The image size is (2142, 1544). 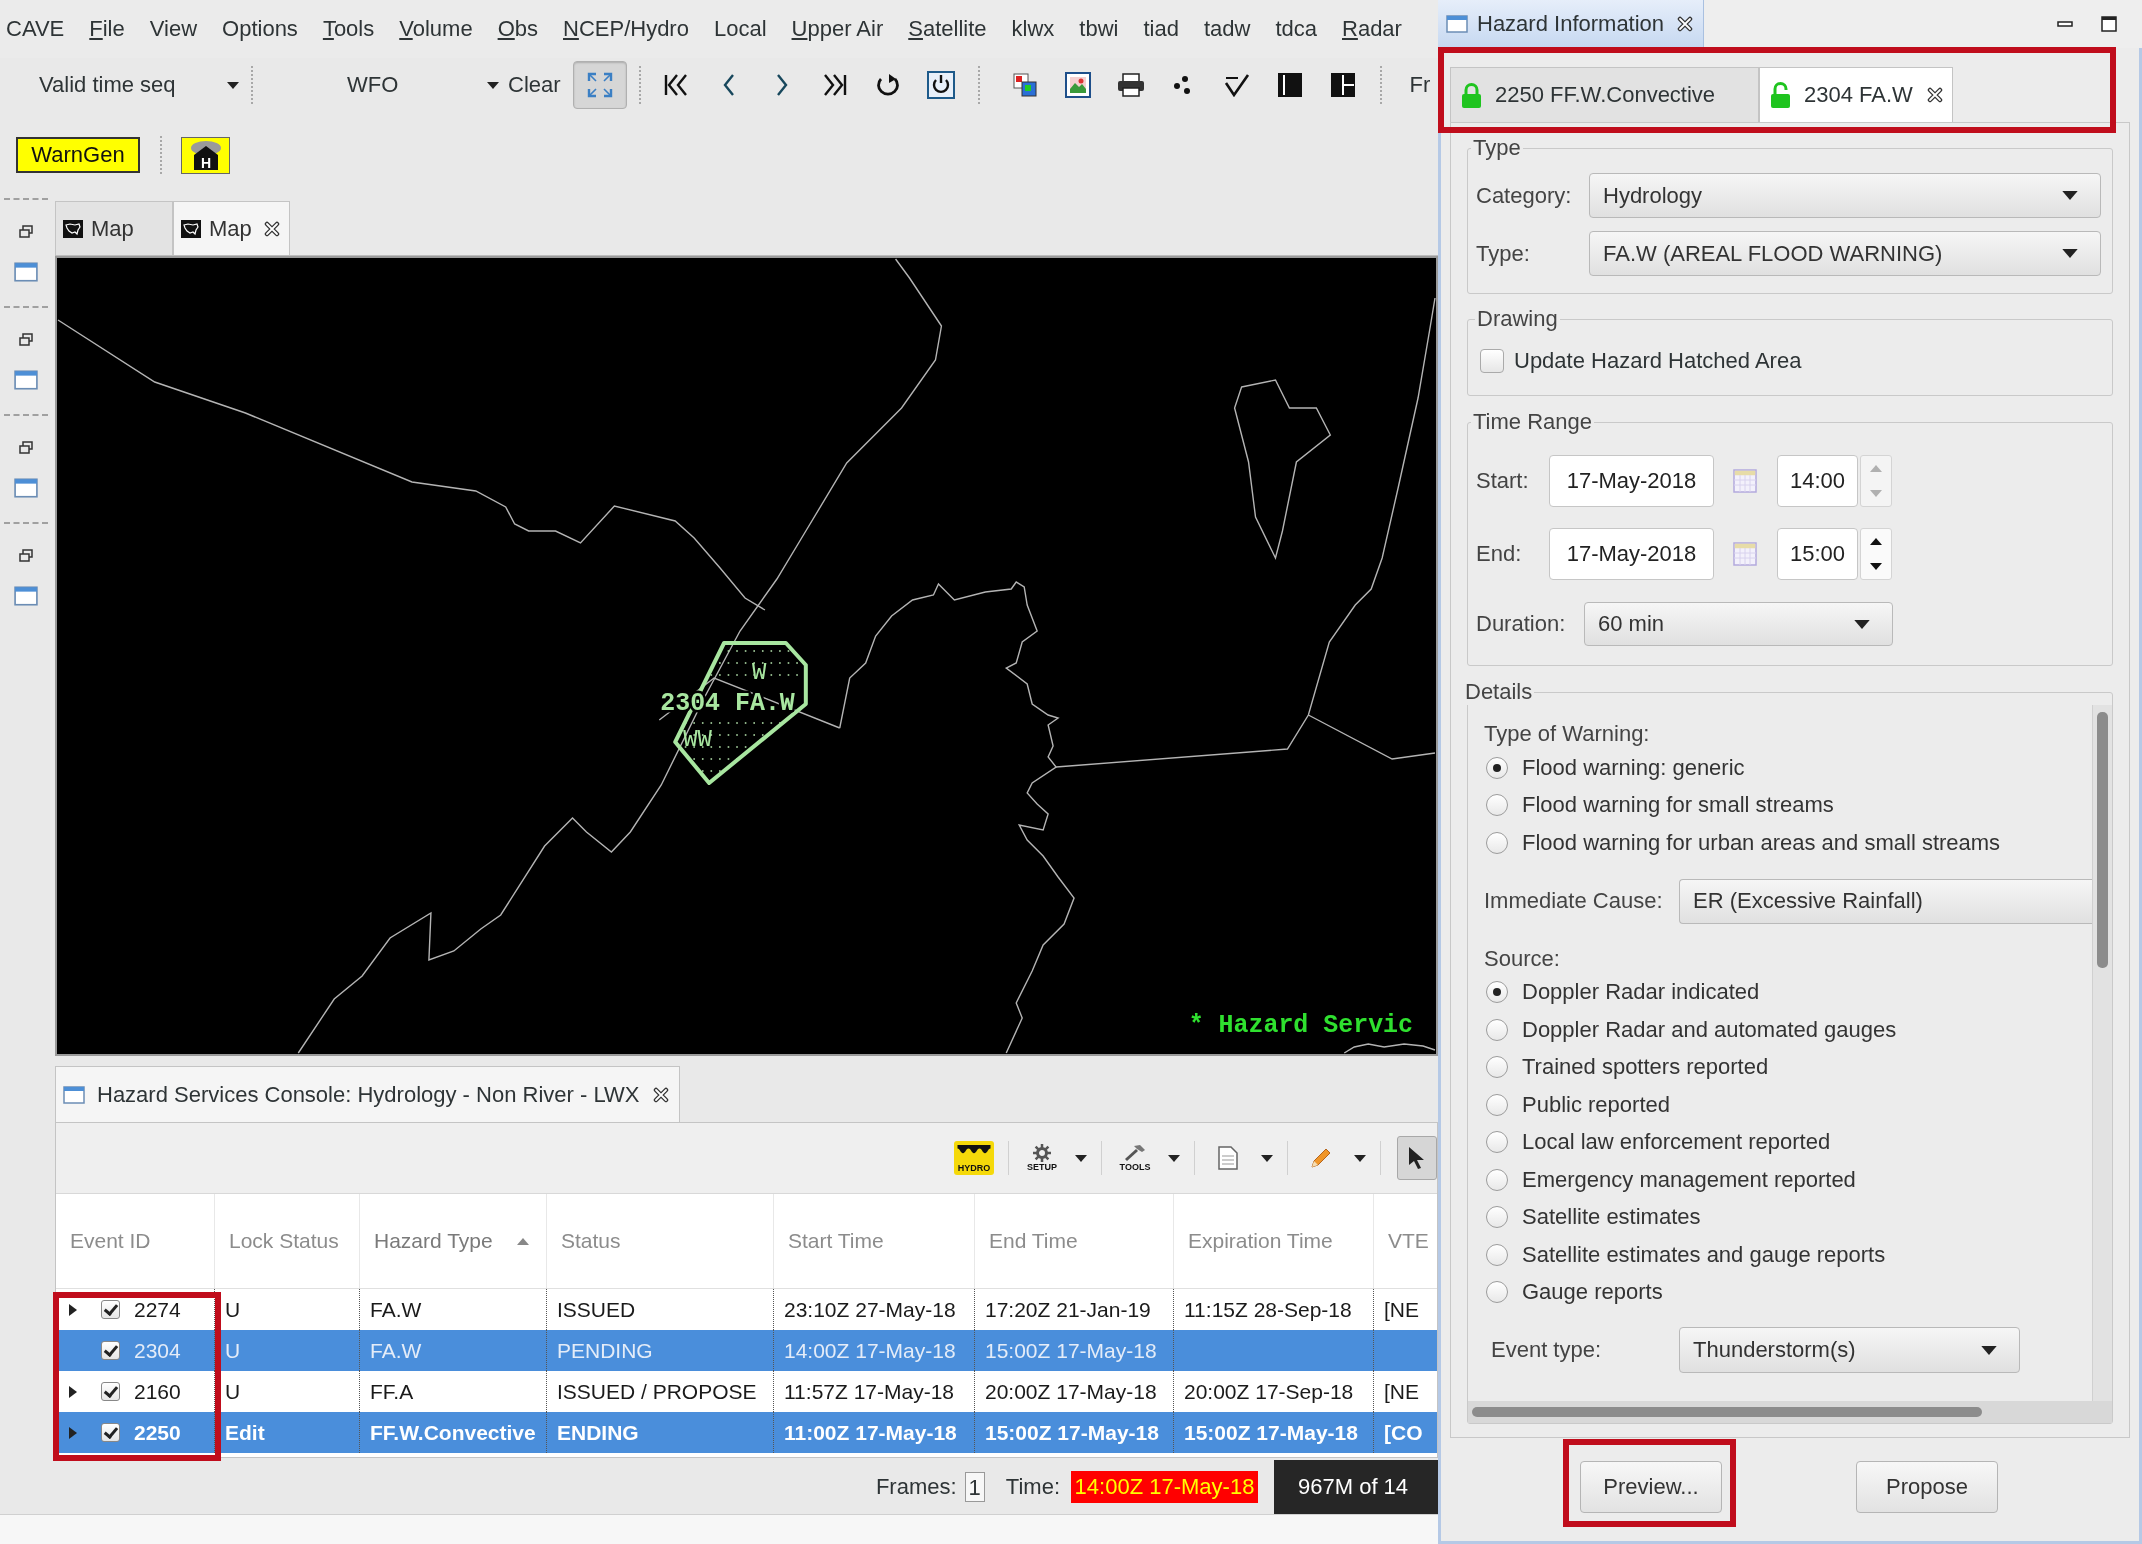 I want to click on minimize-icon, so click(x=2065, y=24).